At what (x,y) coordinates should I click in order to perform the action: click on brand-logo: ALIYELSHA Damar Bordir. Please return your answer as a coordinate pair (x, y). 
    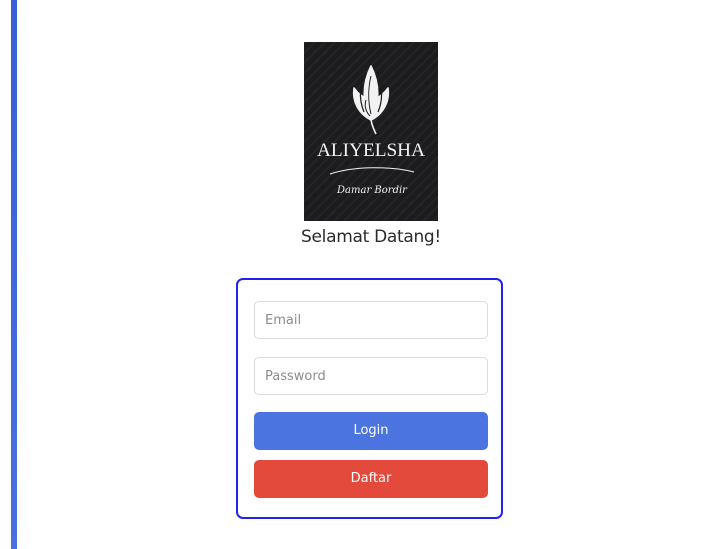
    Looking at the image, I should click on (371, 131).